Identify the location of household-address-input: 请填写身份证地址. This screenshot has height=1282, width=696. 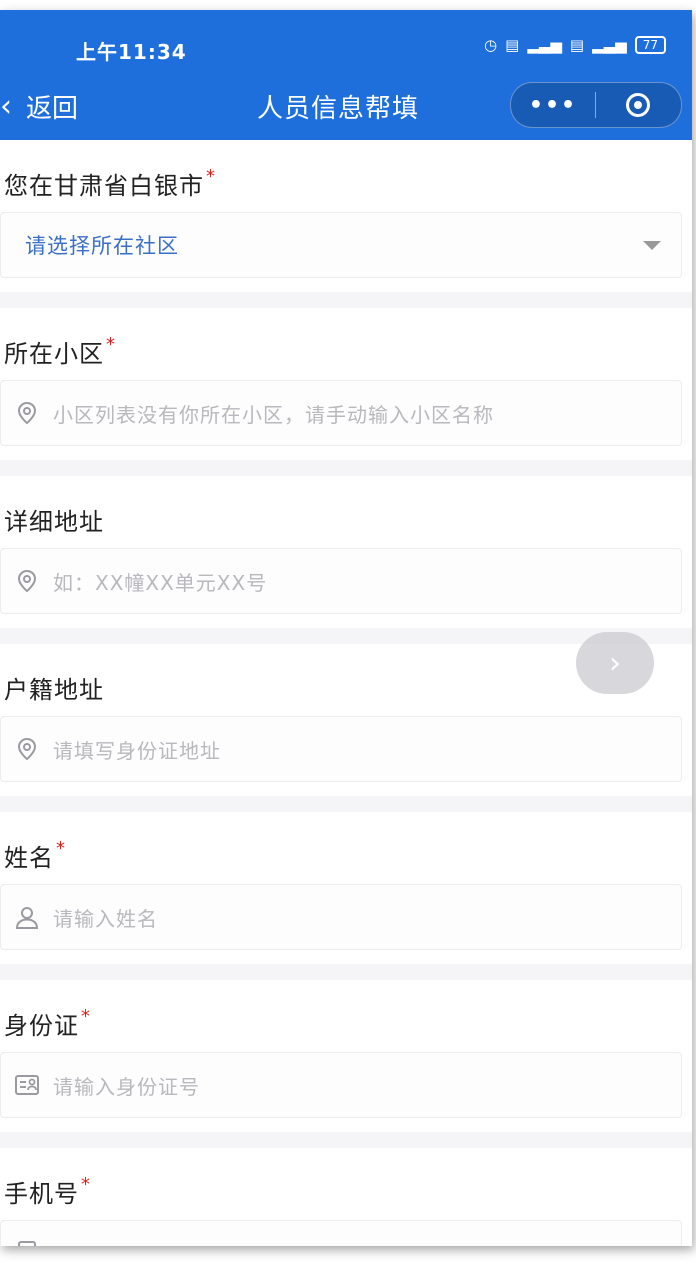
(341, 749).